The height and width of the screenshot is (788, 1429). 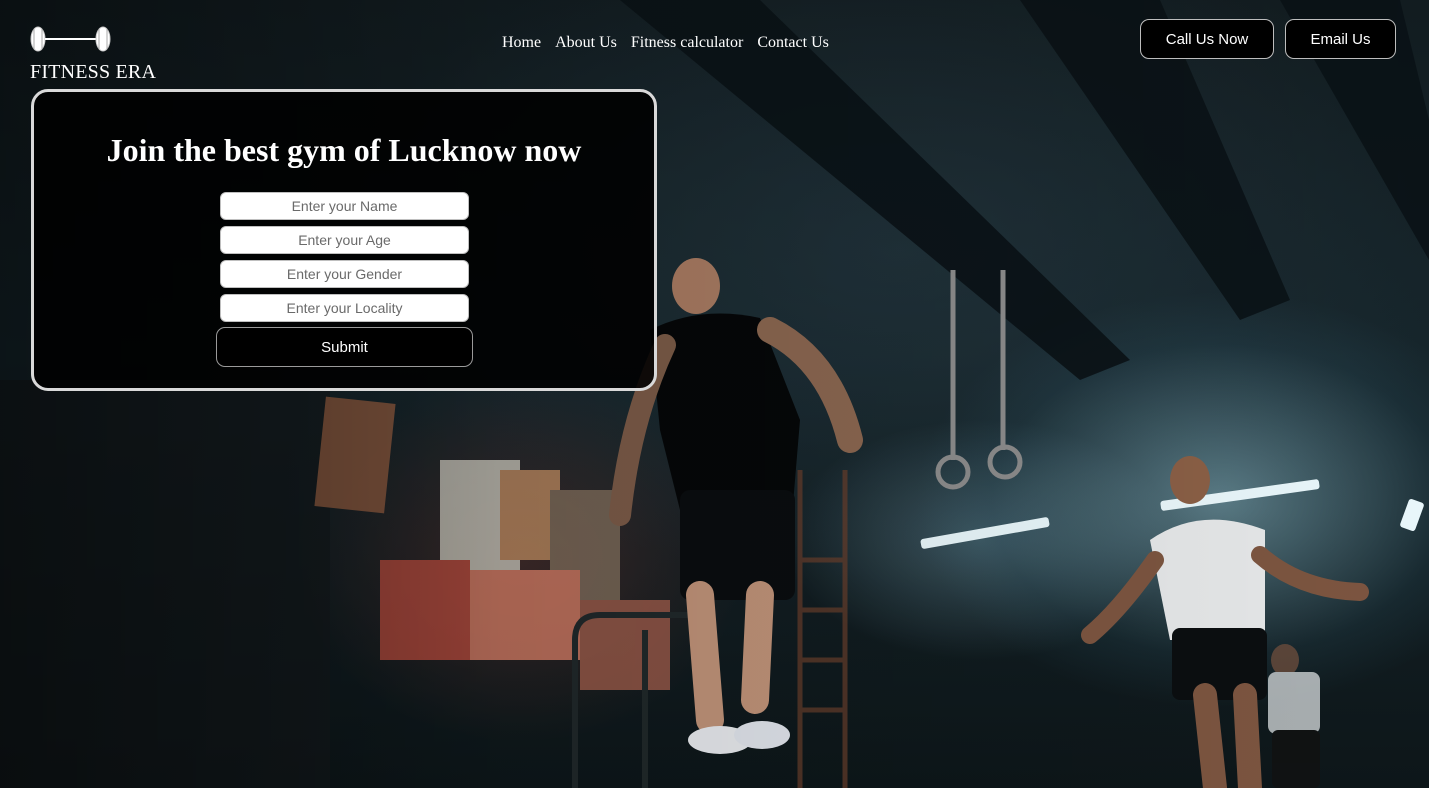 I want to click on submit-button: Submit, so click(x=344, y=347).